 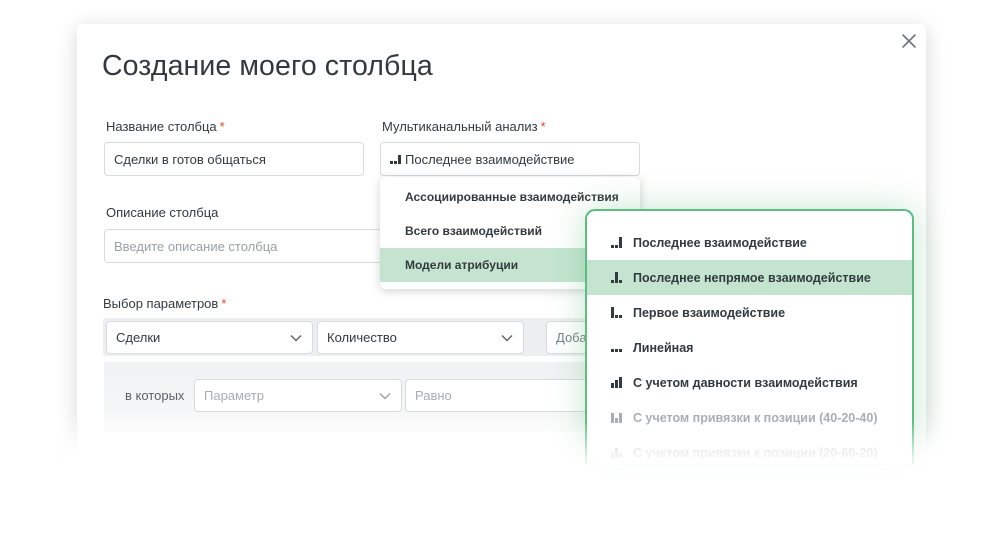 What do you see at coordinates (749, 347) in the screenshot?
I see `attribution-item-linear: Линейная` at bounding box center [749, 347].